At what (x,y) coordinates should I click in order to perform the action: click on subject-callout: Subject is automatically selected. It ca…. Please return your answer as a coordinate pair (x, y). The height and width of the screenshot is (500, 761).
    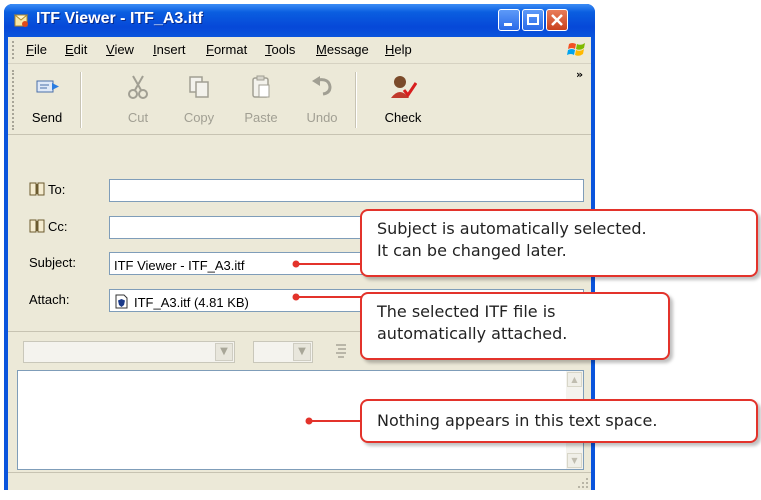
    Looking at the image, I should click on (559, 243).